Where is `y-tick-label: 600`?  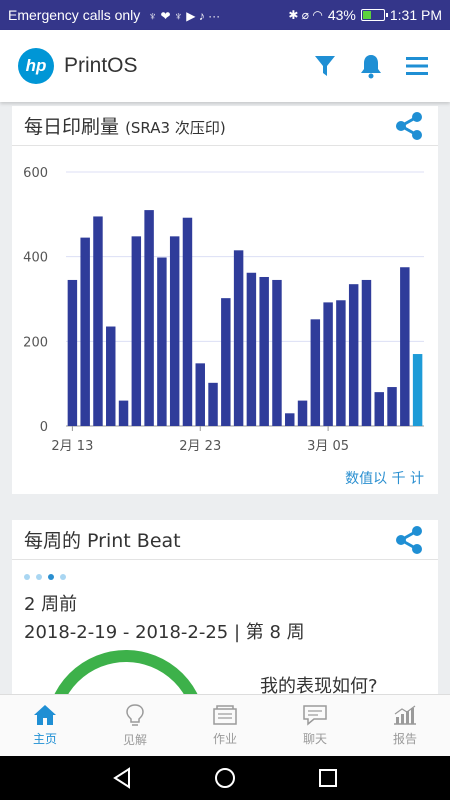
y-tick-label: 600 is located at coordinates (35, 173).